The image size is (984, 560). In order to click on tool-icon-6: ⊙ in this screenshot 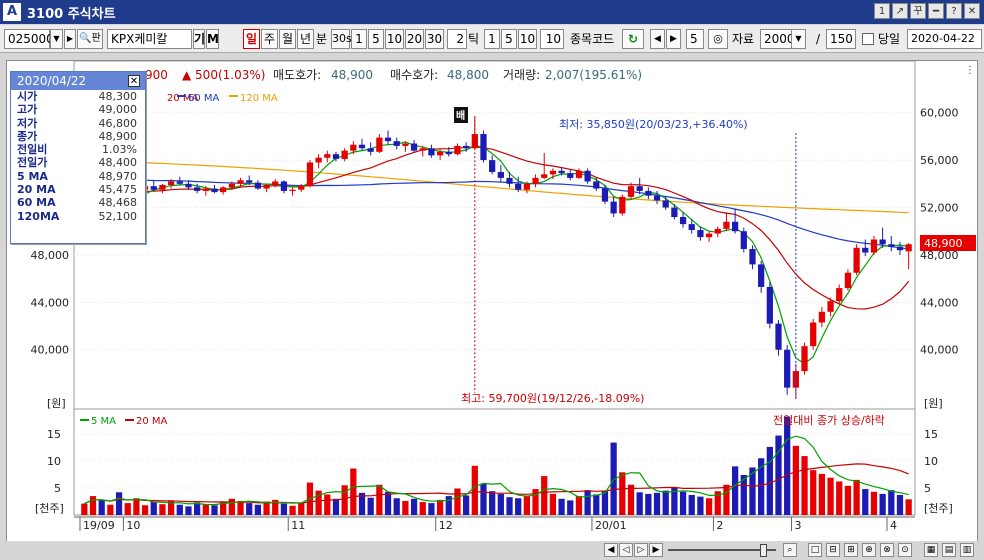, I will do `click(905, 550)`.